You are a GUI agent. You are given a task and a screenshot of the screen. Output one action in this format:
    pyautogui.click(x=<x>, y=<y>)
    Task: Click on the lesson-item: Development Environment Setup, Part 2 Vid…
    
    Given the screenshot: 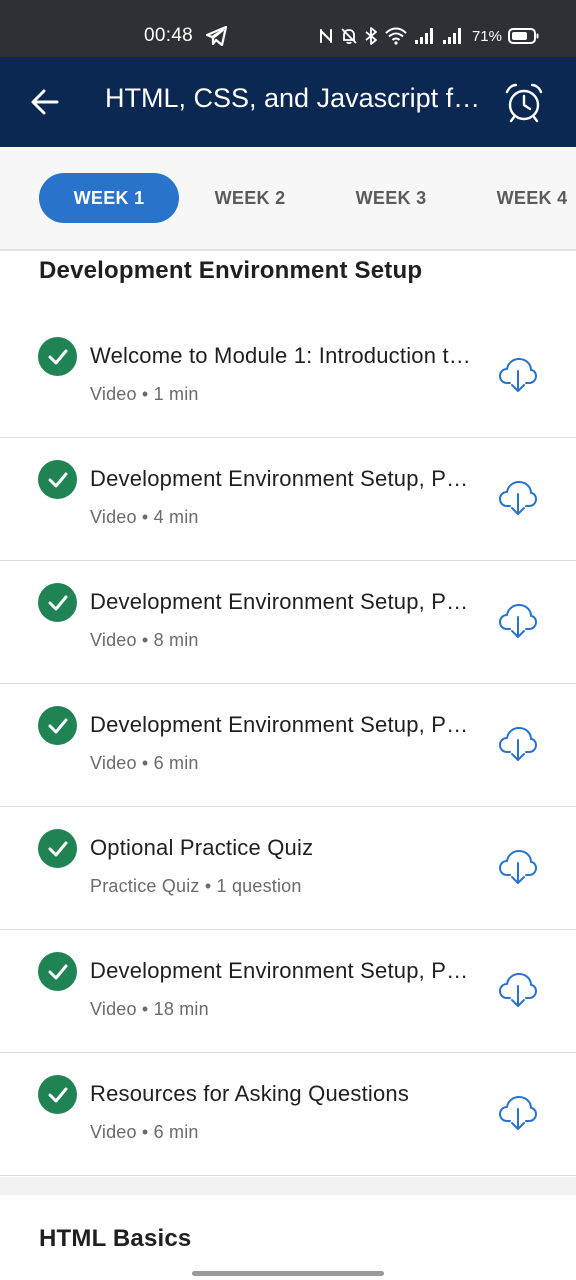 What is the action you would take?
    pyautogui.click(x=288, y=622)
    